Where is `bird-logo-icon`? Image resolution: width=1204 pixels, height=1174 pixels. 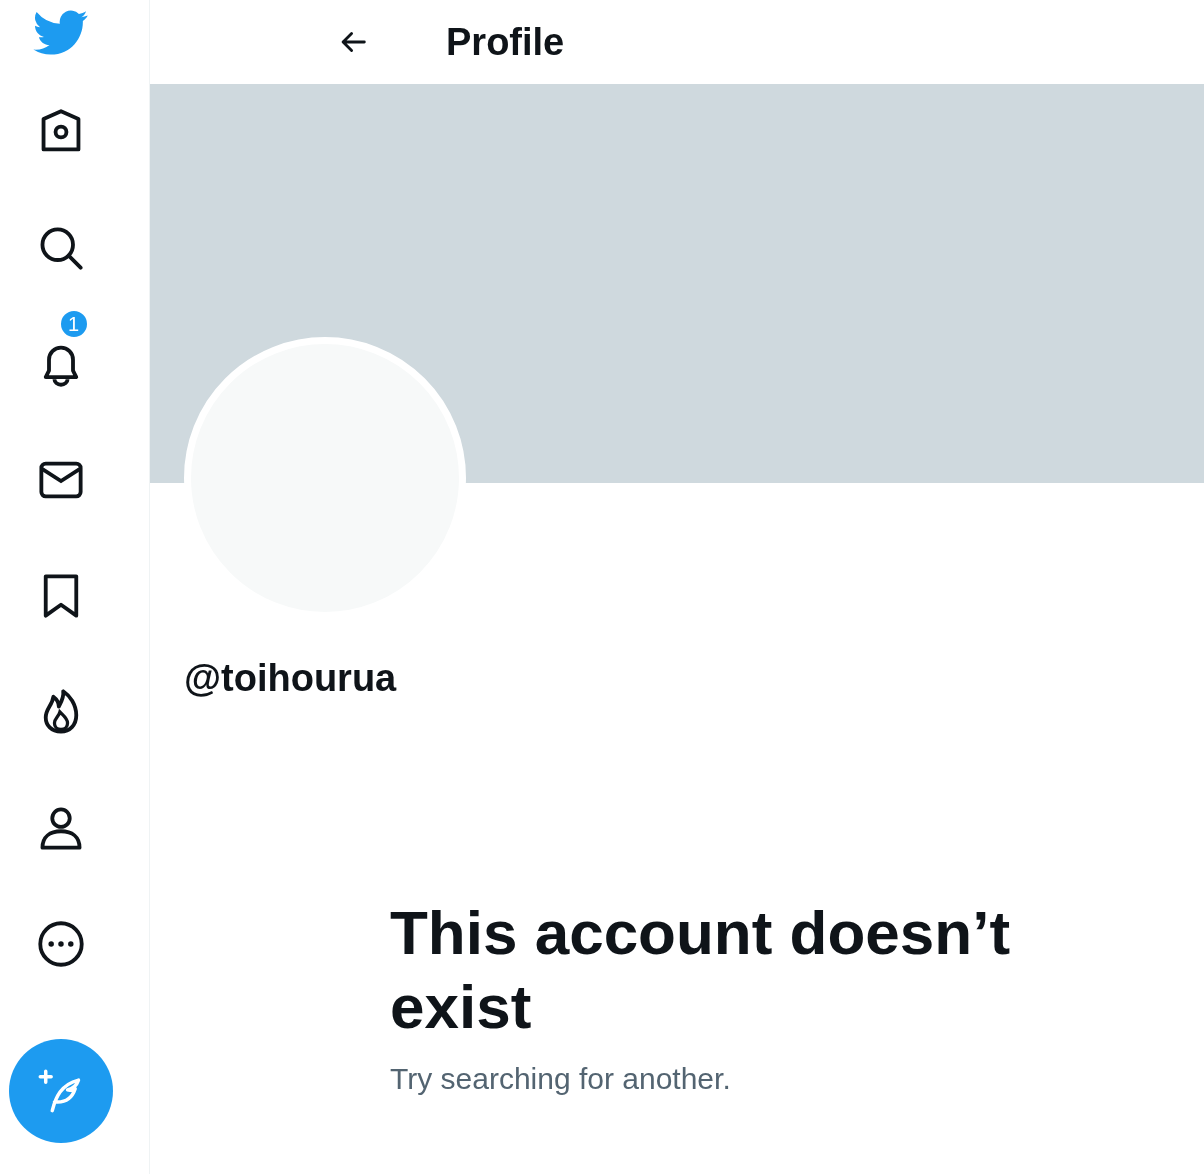 bird-logo-icon is located at coordinates (60, 33).